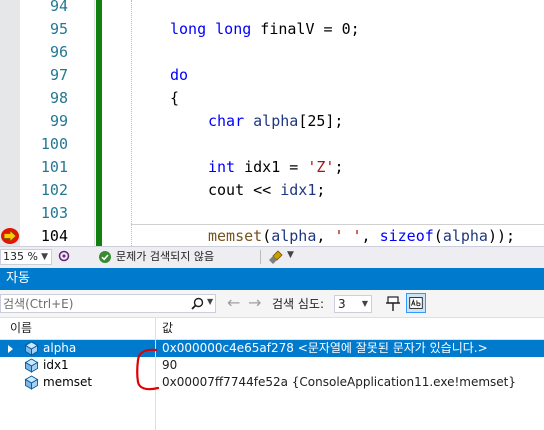  What do you see at coordinates (271, 167) in the screenshot?
I see `code-text: idx1 =` at bounding box center [271, 167].